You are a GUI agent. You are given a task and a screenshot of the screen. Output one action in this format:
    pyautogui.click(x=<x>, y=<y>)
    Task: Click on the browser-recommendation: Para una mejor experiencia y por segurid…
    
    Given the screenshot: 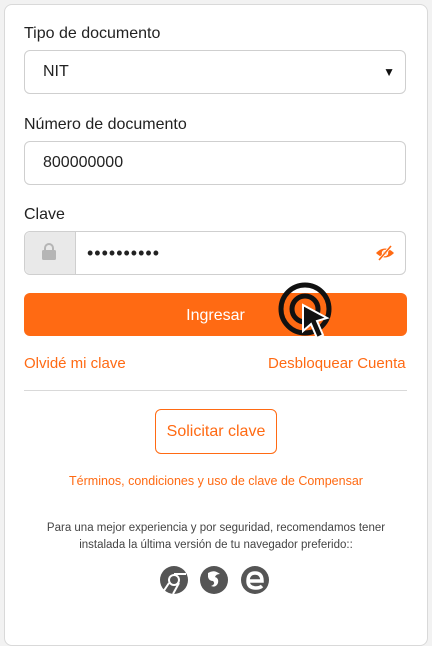 What is the action you would take?
    pyautogui.click(x=216, y=537)
    